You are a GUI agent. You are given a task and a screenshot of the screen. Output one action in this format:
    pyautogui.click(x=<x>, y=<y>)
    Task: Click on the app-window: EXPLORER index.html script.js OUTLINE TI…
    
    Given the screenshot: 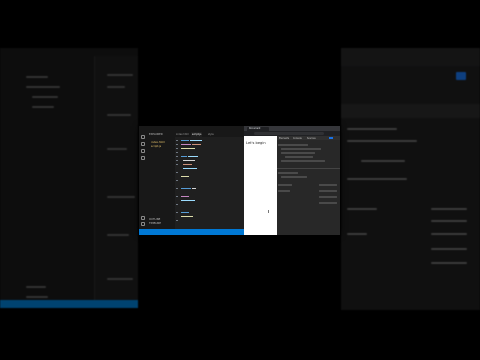 What is the action you would take?
    pyautogui.click(x=239, y=180)
    